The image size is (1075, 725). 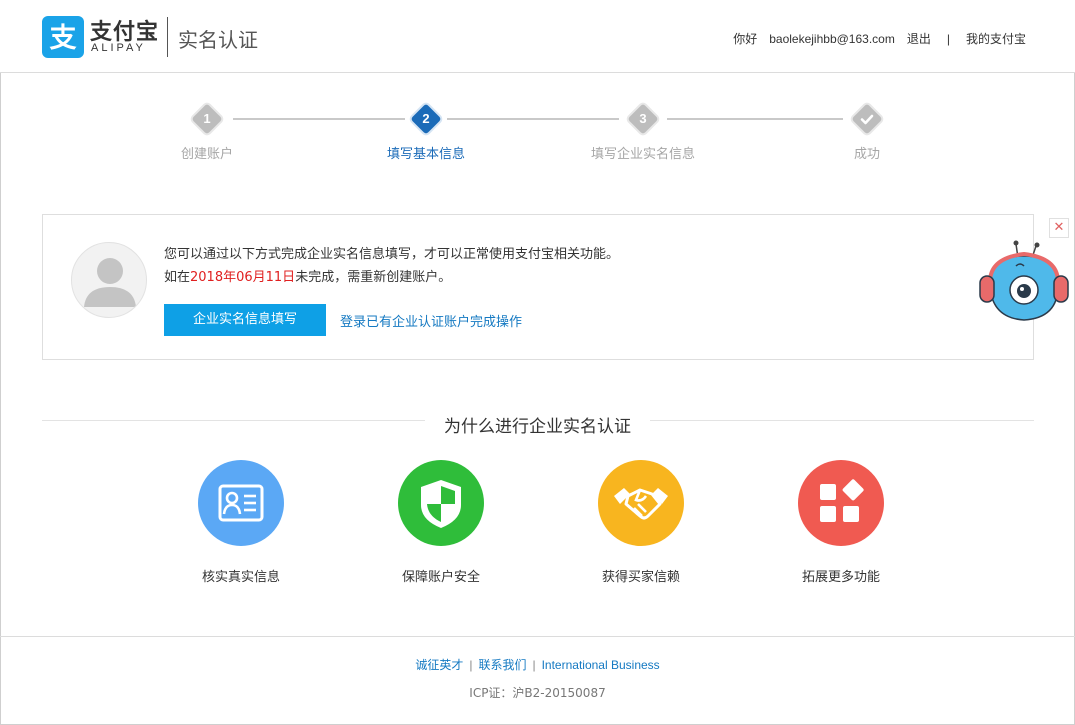 I want to click on mascot-icon, so click(x=1023, y=283).